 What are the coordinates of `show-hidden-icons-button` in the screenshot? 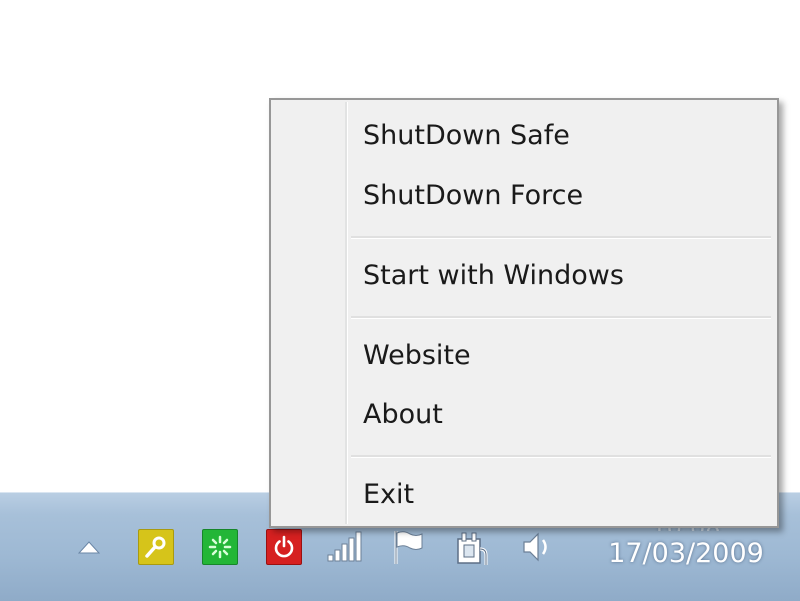 It's located at (89, 548).